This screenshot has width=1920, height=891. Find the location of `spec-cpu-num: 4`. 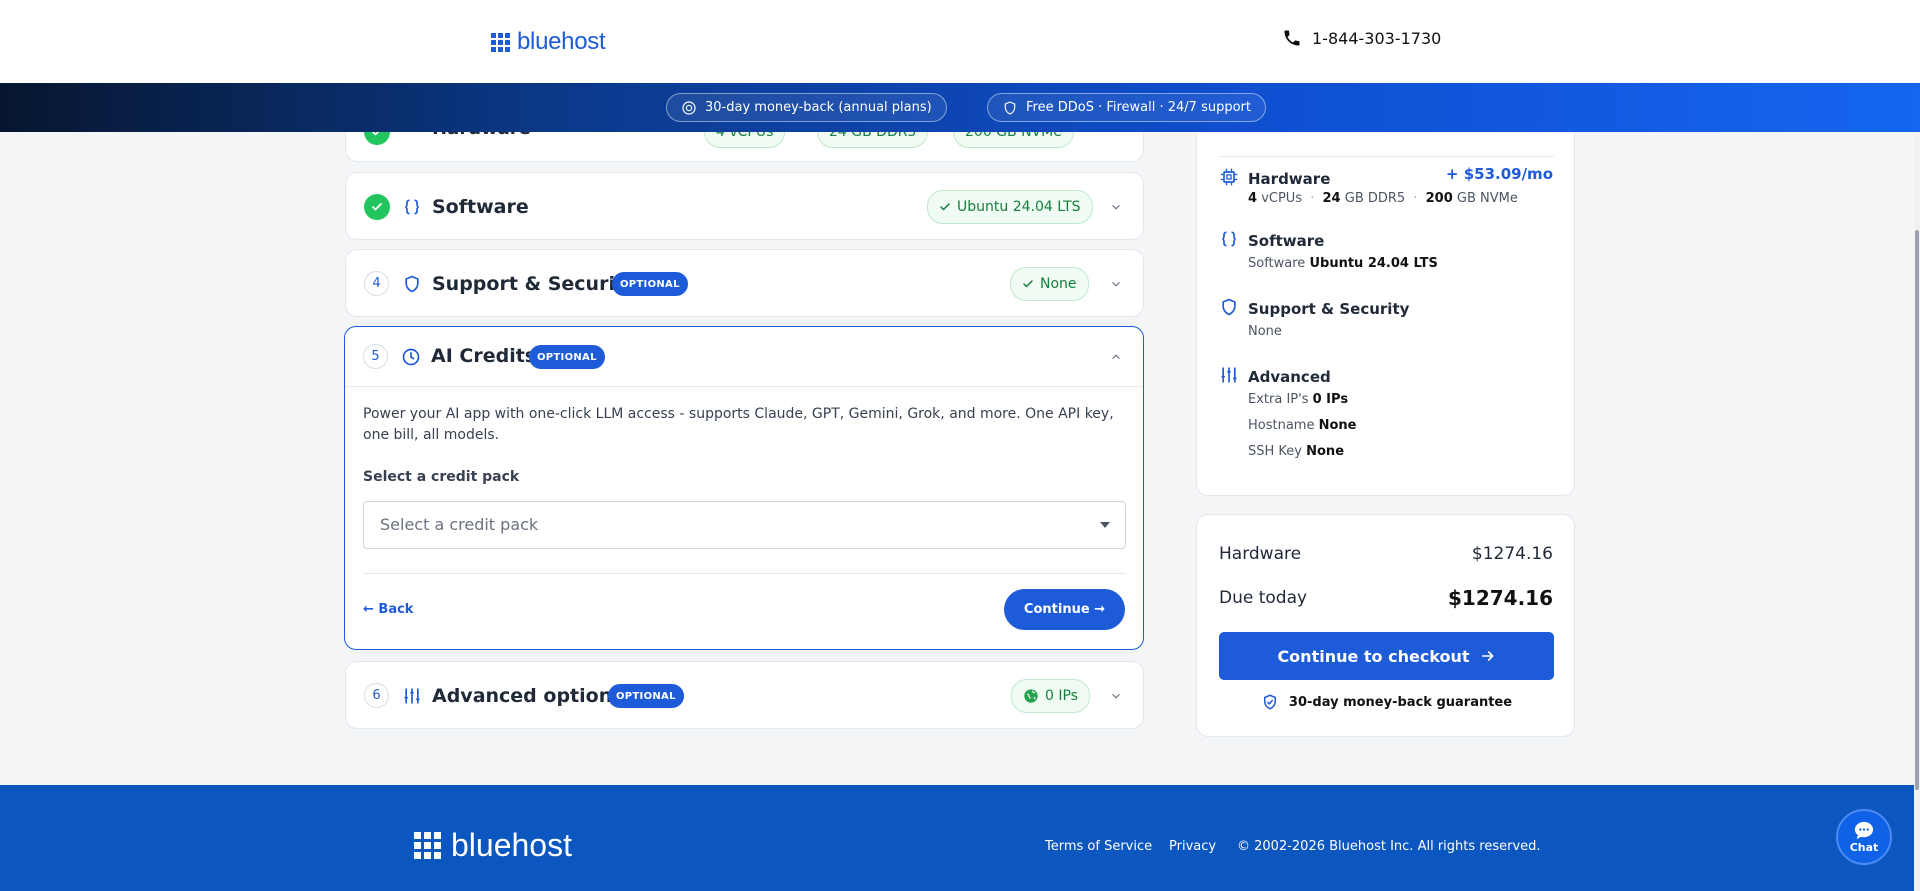

spec-cpu-num: 4 is located at coordinates (1253, 198).